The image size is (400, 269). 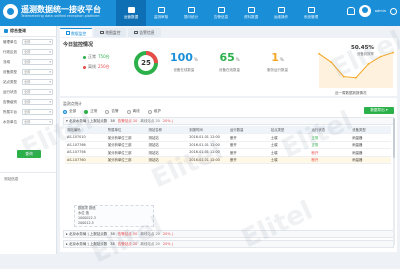 What do you see at coordinates (6, 61) in the screenshot?
I see `filter-label: 流域` at bounding box center [6, 61].